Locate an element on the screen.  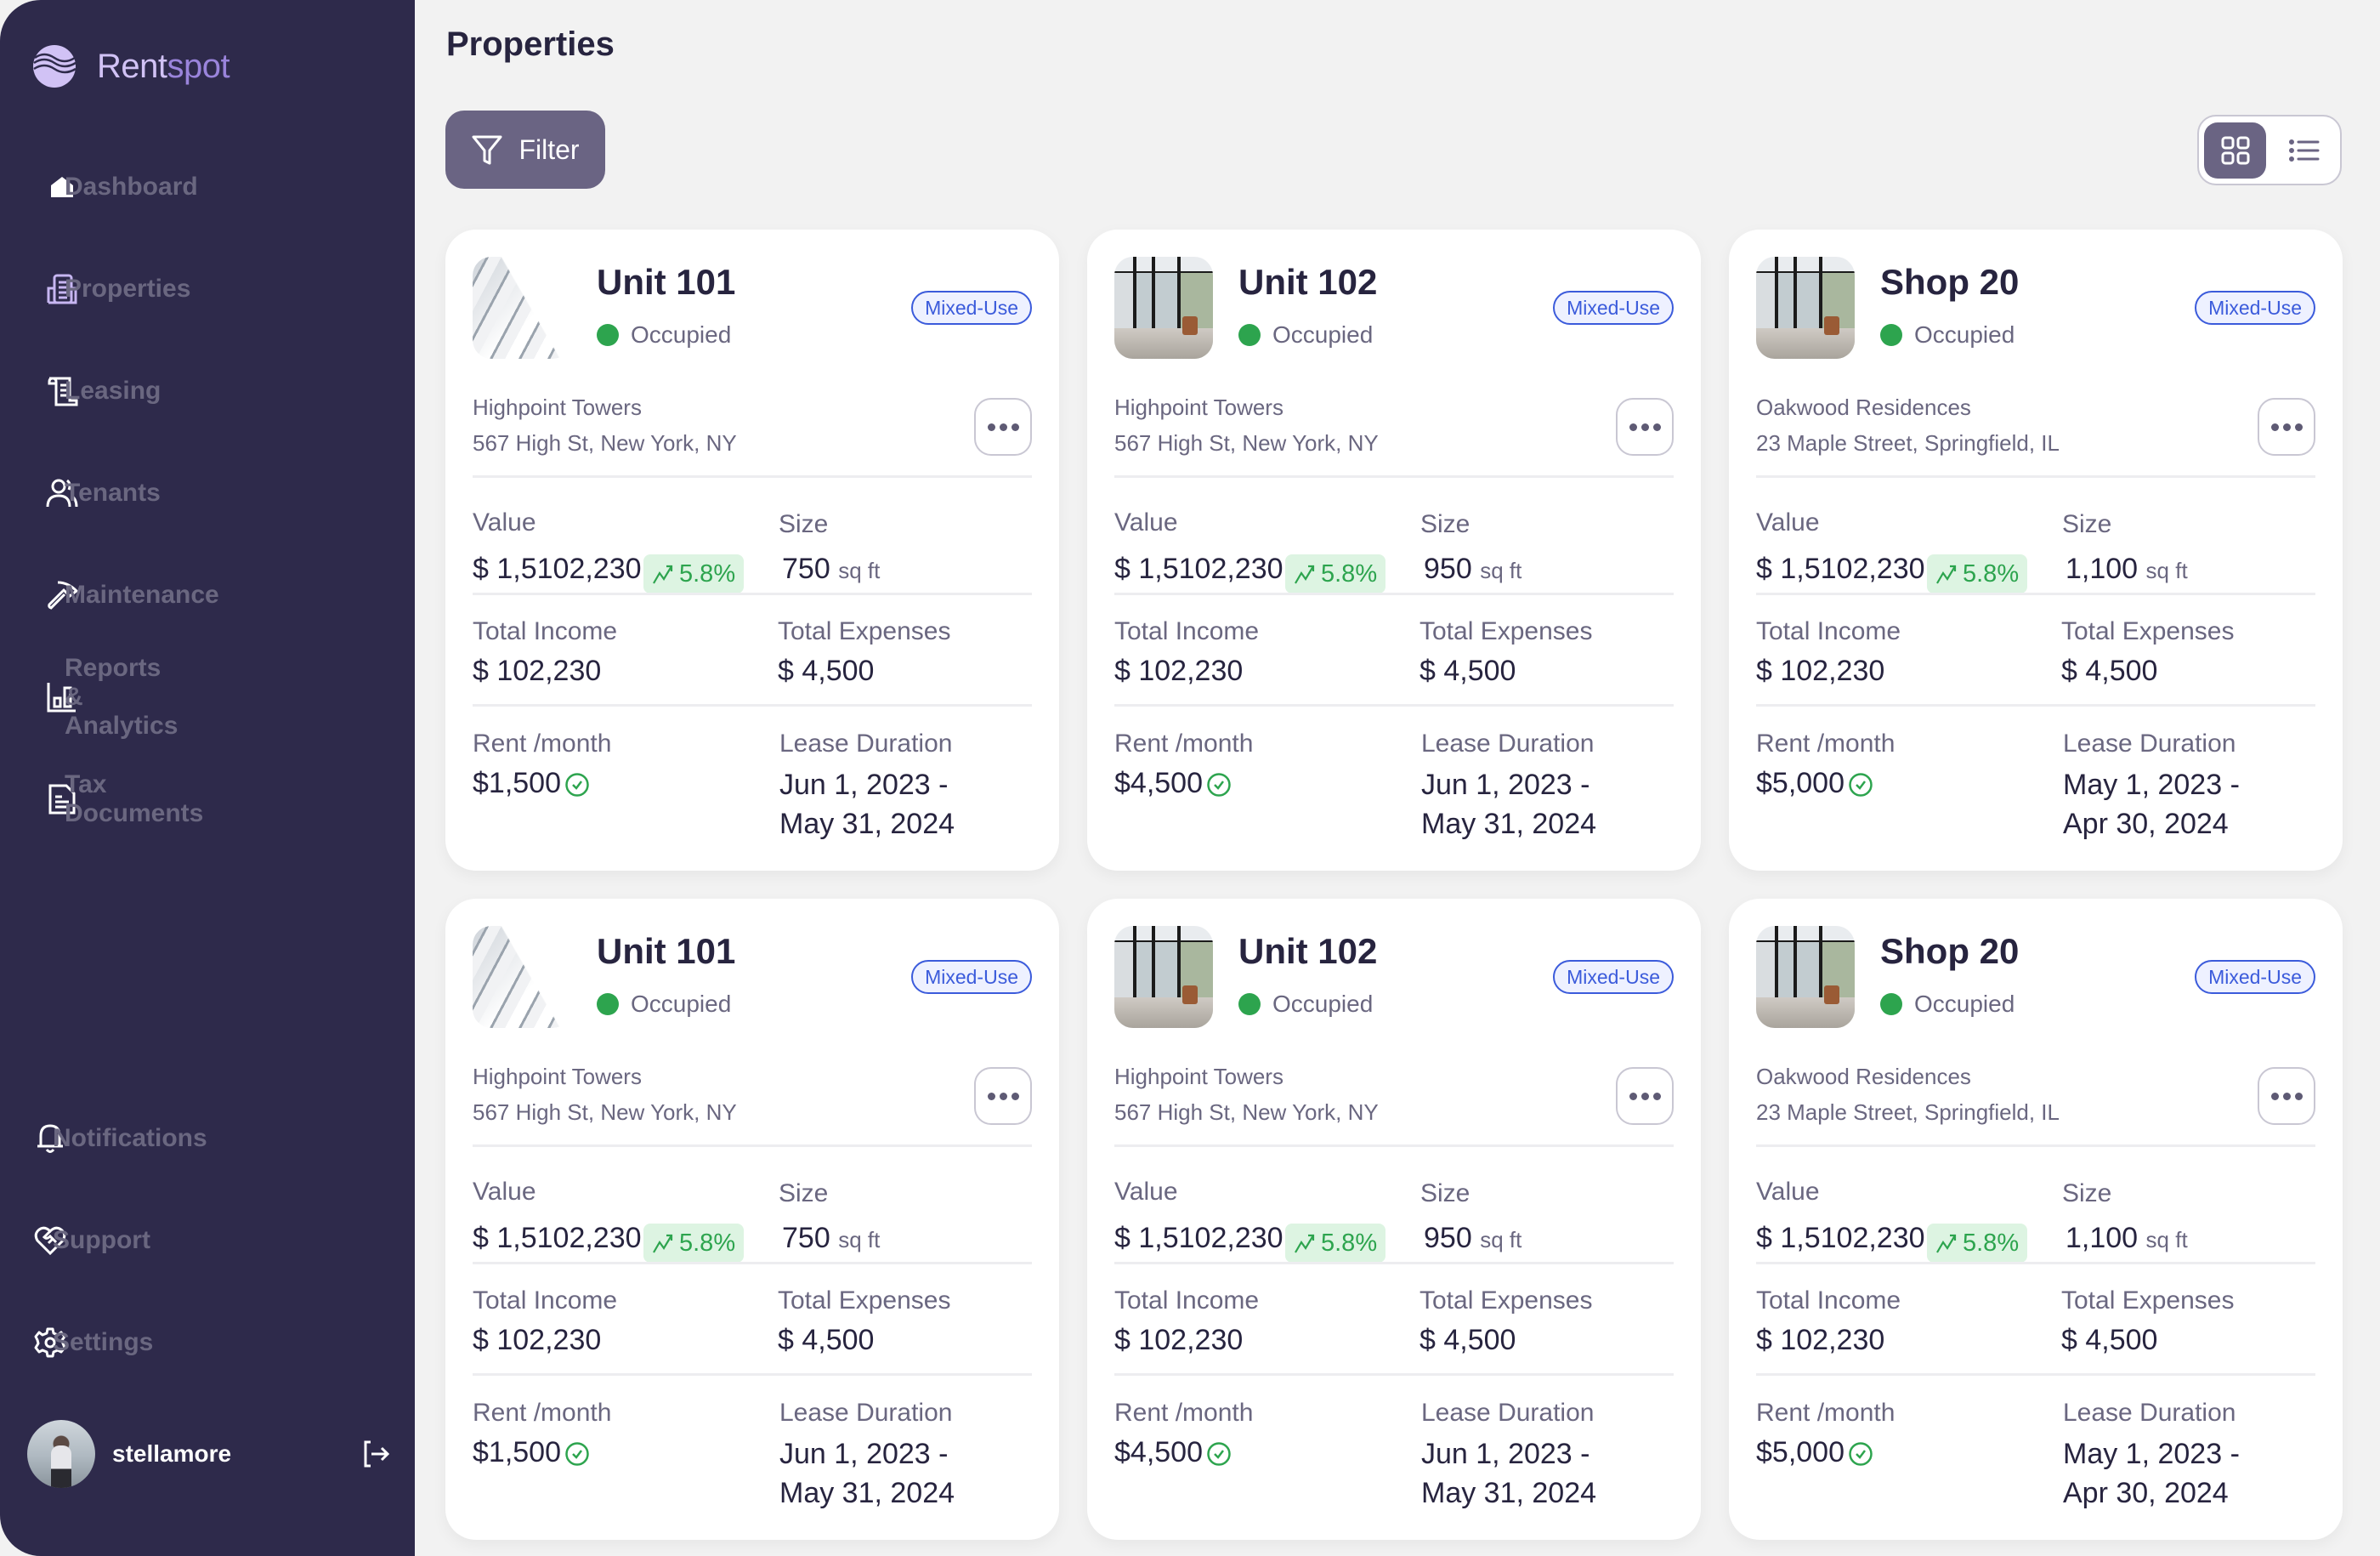
sidebar-item-maintenance: Maintenance is located at coordinates (132, 595).